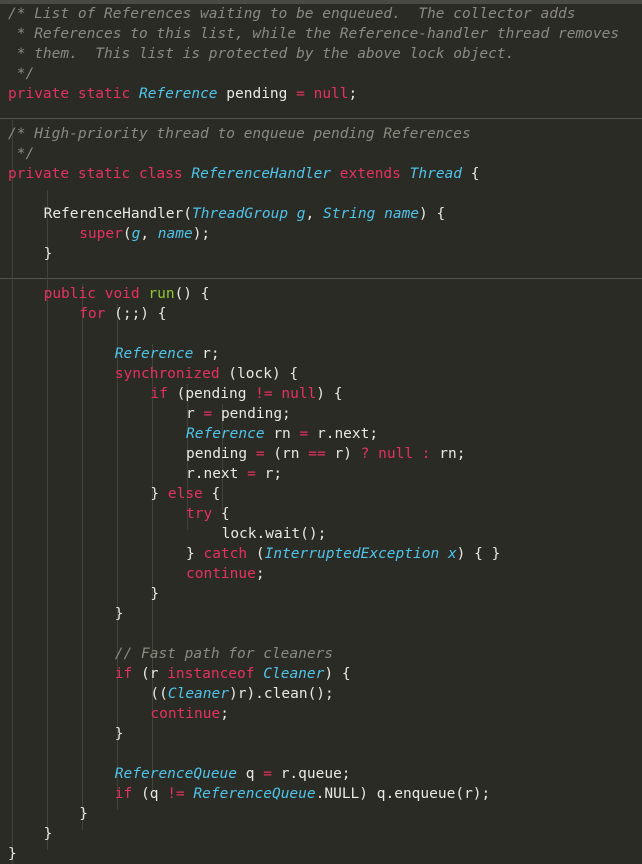  I want to click on code-token-pun: ) {, so click(337, 674).